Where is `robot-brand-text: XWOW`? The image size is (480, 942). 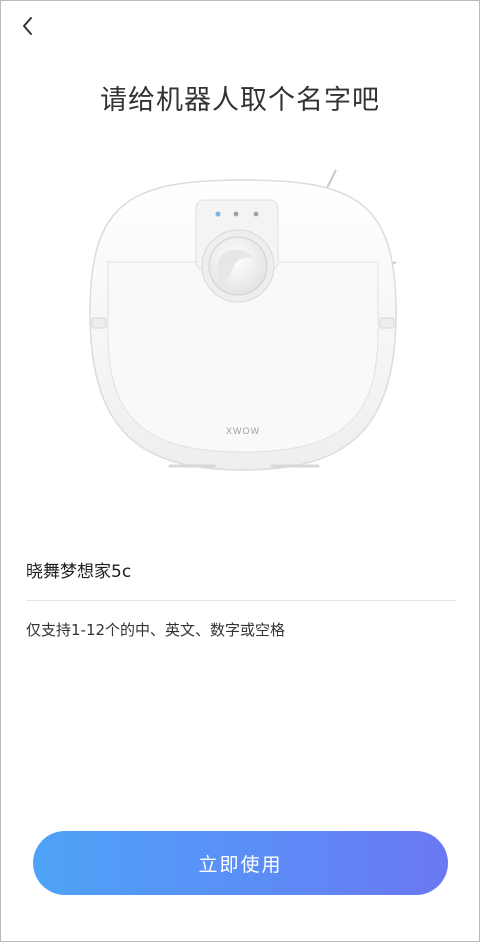 robot-brand-text: XWOW is located at coordinates (243, 431).